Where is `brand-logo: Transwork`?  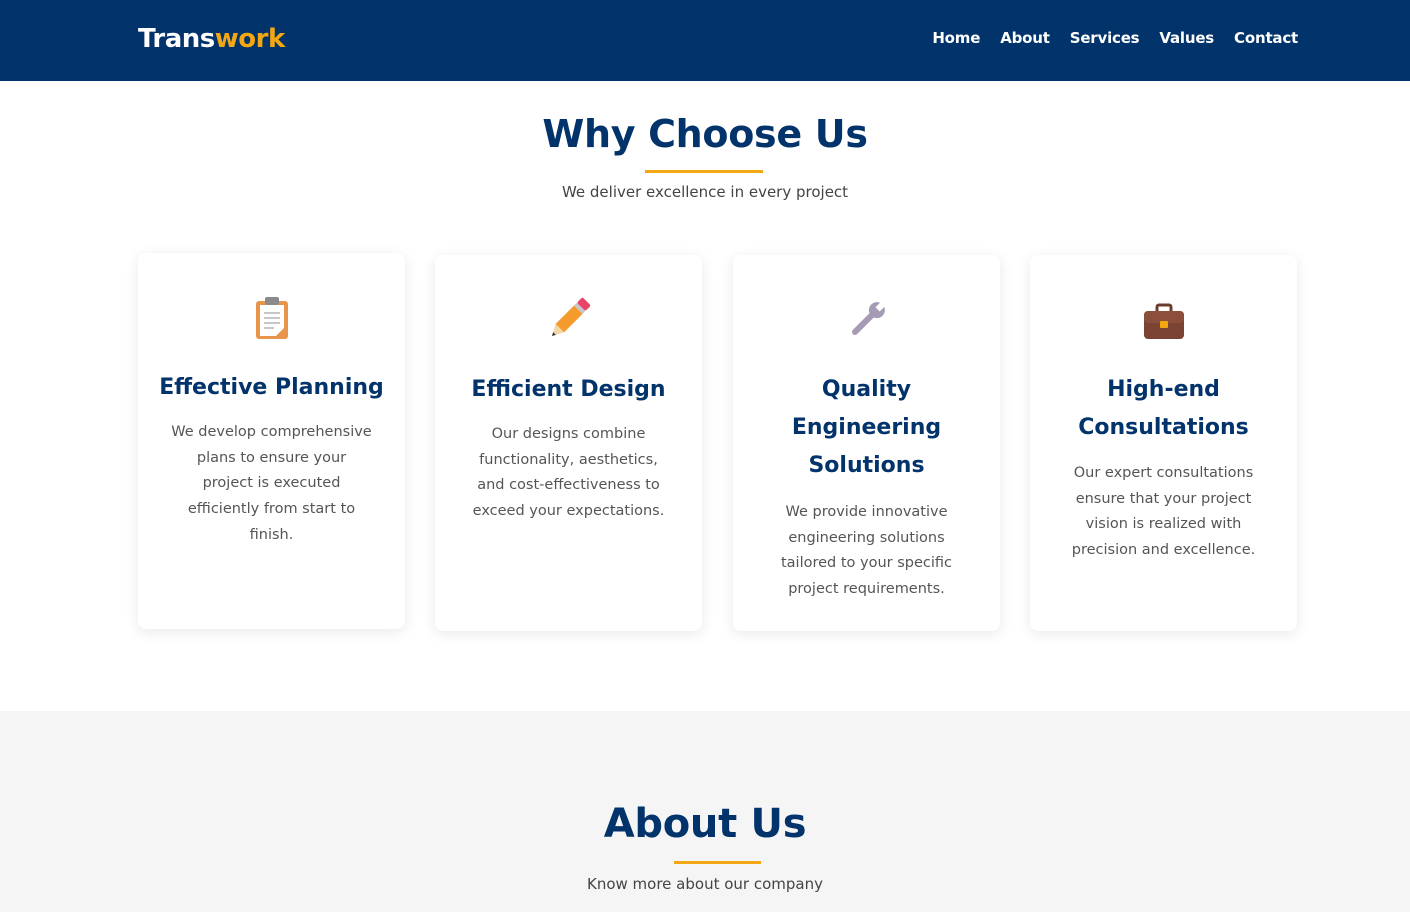 brand-logo: Transwork is located at coordinates (211, 39).